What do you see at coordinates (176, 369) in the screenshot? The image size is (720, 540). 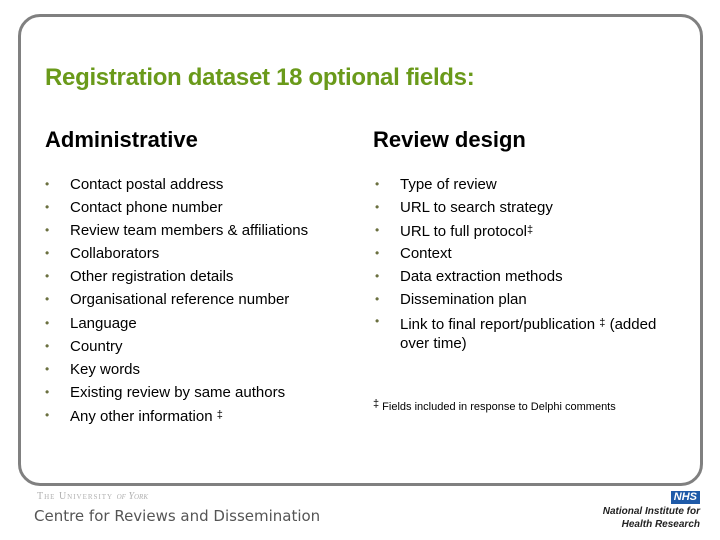 I see `list-item: • Key words` at bounding box center [176, 369].